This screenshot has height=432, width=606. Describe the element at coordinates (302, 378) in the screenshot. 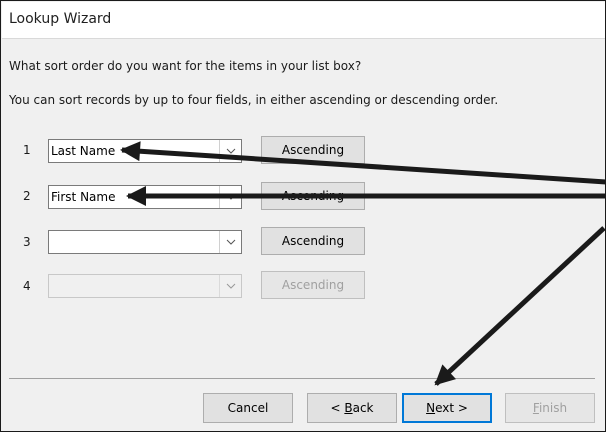

I see `separator-line` at that location.